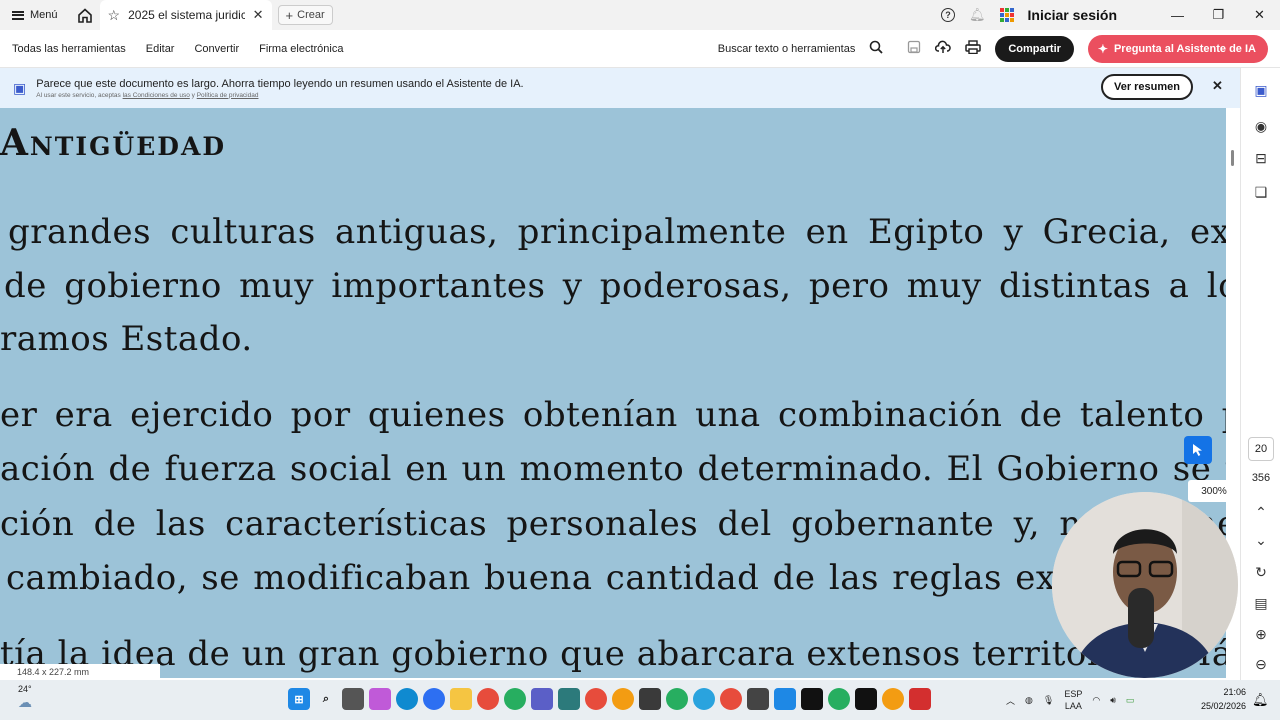  I want to click on bookmark-icon: ⊟, so click(1261, 158).